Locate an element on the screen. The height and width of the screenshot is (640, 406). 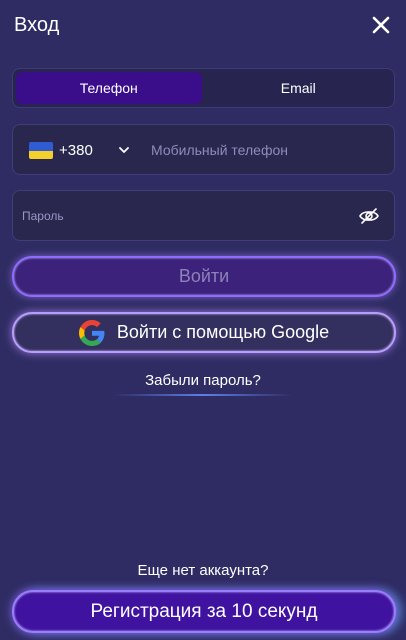
phone-field: +380 is located at coordinates (203, 149).